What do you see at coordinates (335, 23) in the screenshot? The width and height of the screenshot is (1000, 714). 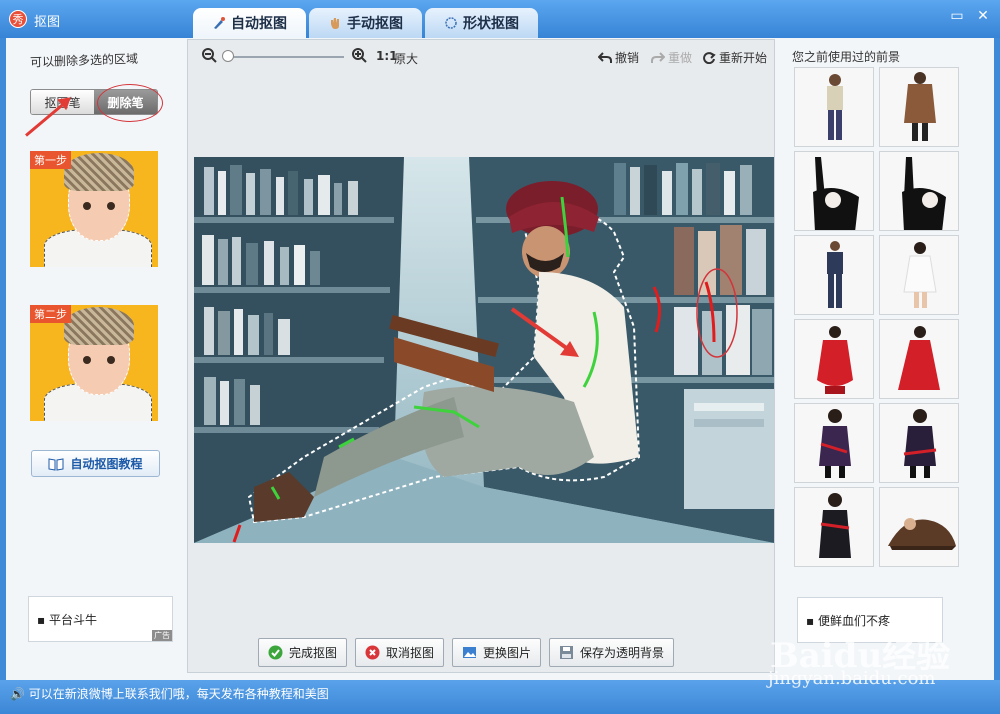 I see `hand-icon` at bounding box center [335, 23].